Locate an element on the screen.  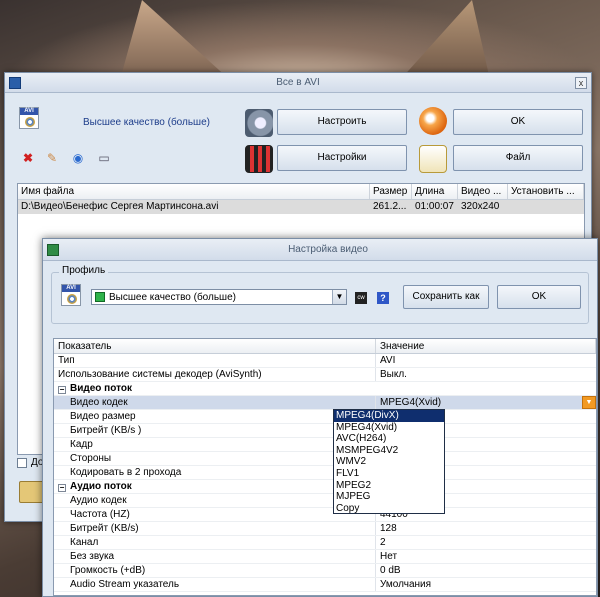
grid-row: Громкость (+dB) 0 dB is located at coordinates (325, 571).